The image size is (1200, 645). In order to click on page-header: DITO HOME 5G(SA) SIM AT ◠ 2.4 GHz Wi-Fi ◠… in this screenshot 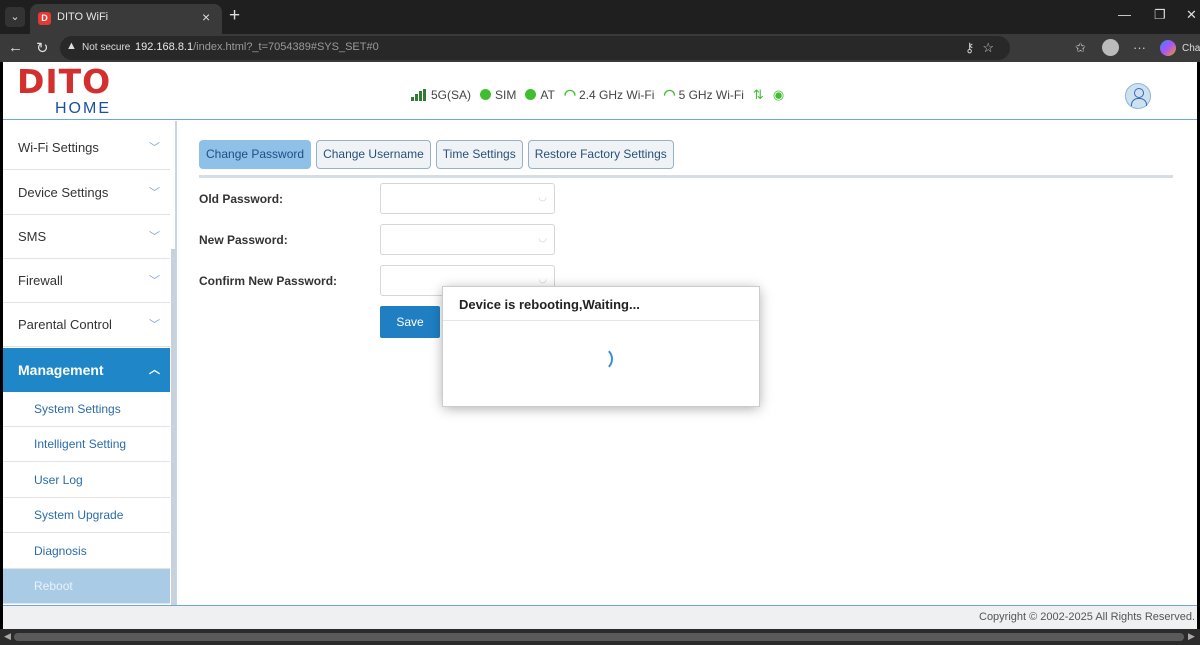, I will do `click(600, 91)`.